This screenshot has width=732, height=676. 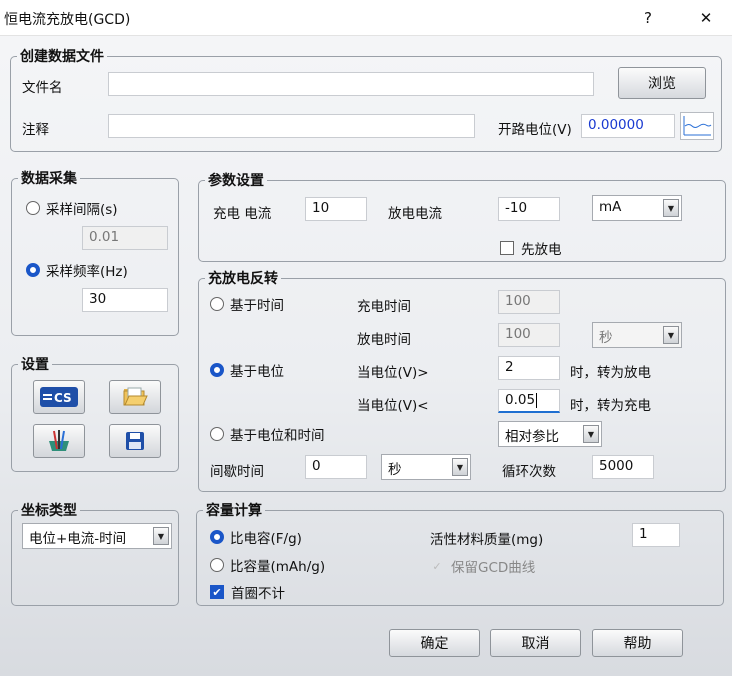 What do you see at coordinates (258, 594) in the screenshot?
I see `skip-first-label: 首圈不计` at bounding box center [258, 594].